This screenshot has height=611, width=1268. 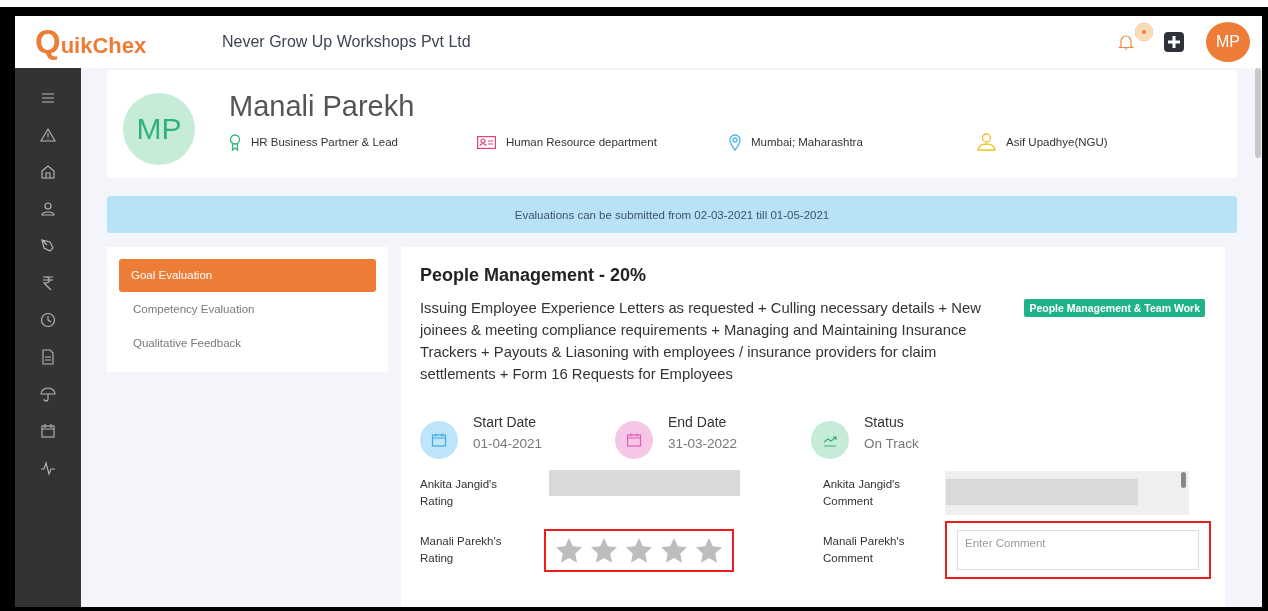 What do you see at coordinates (1078, 550) in the screenshot?
I see `comment-field: Enter Comment` at bounding box center [1078, 550].